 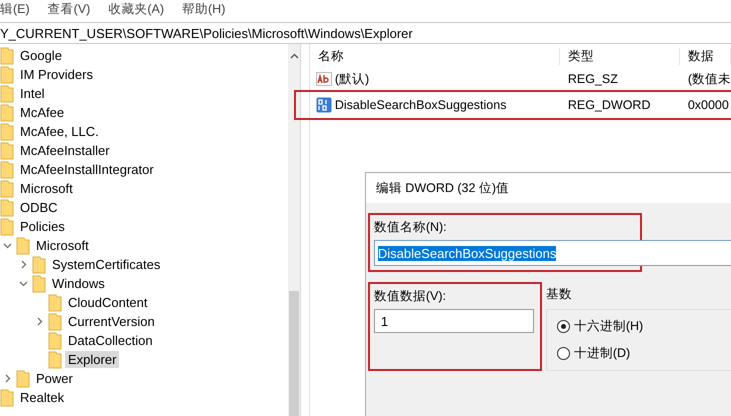 What do you see at coordinates (15, 9) in the screenshot?
I see `menu-item: 辑(E)` at bounding box center [15, 9].